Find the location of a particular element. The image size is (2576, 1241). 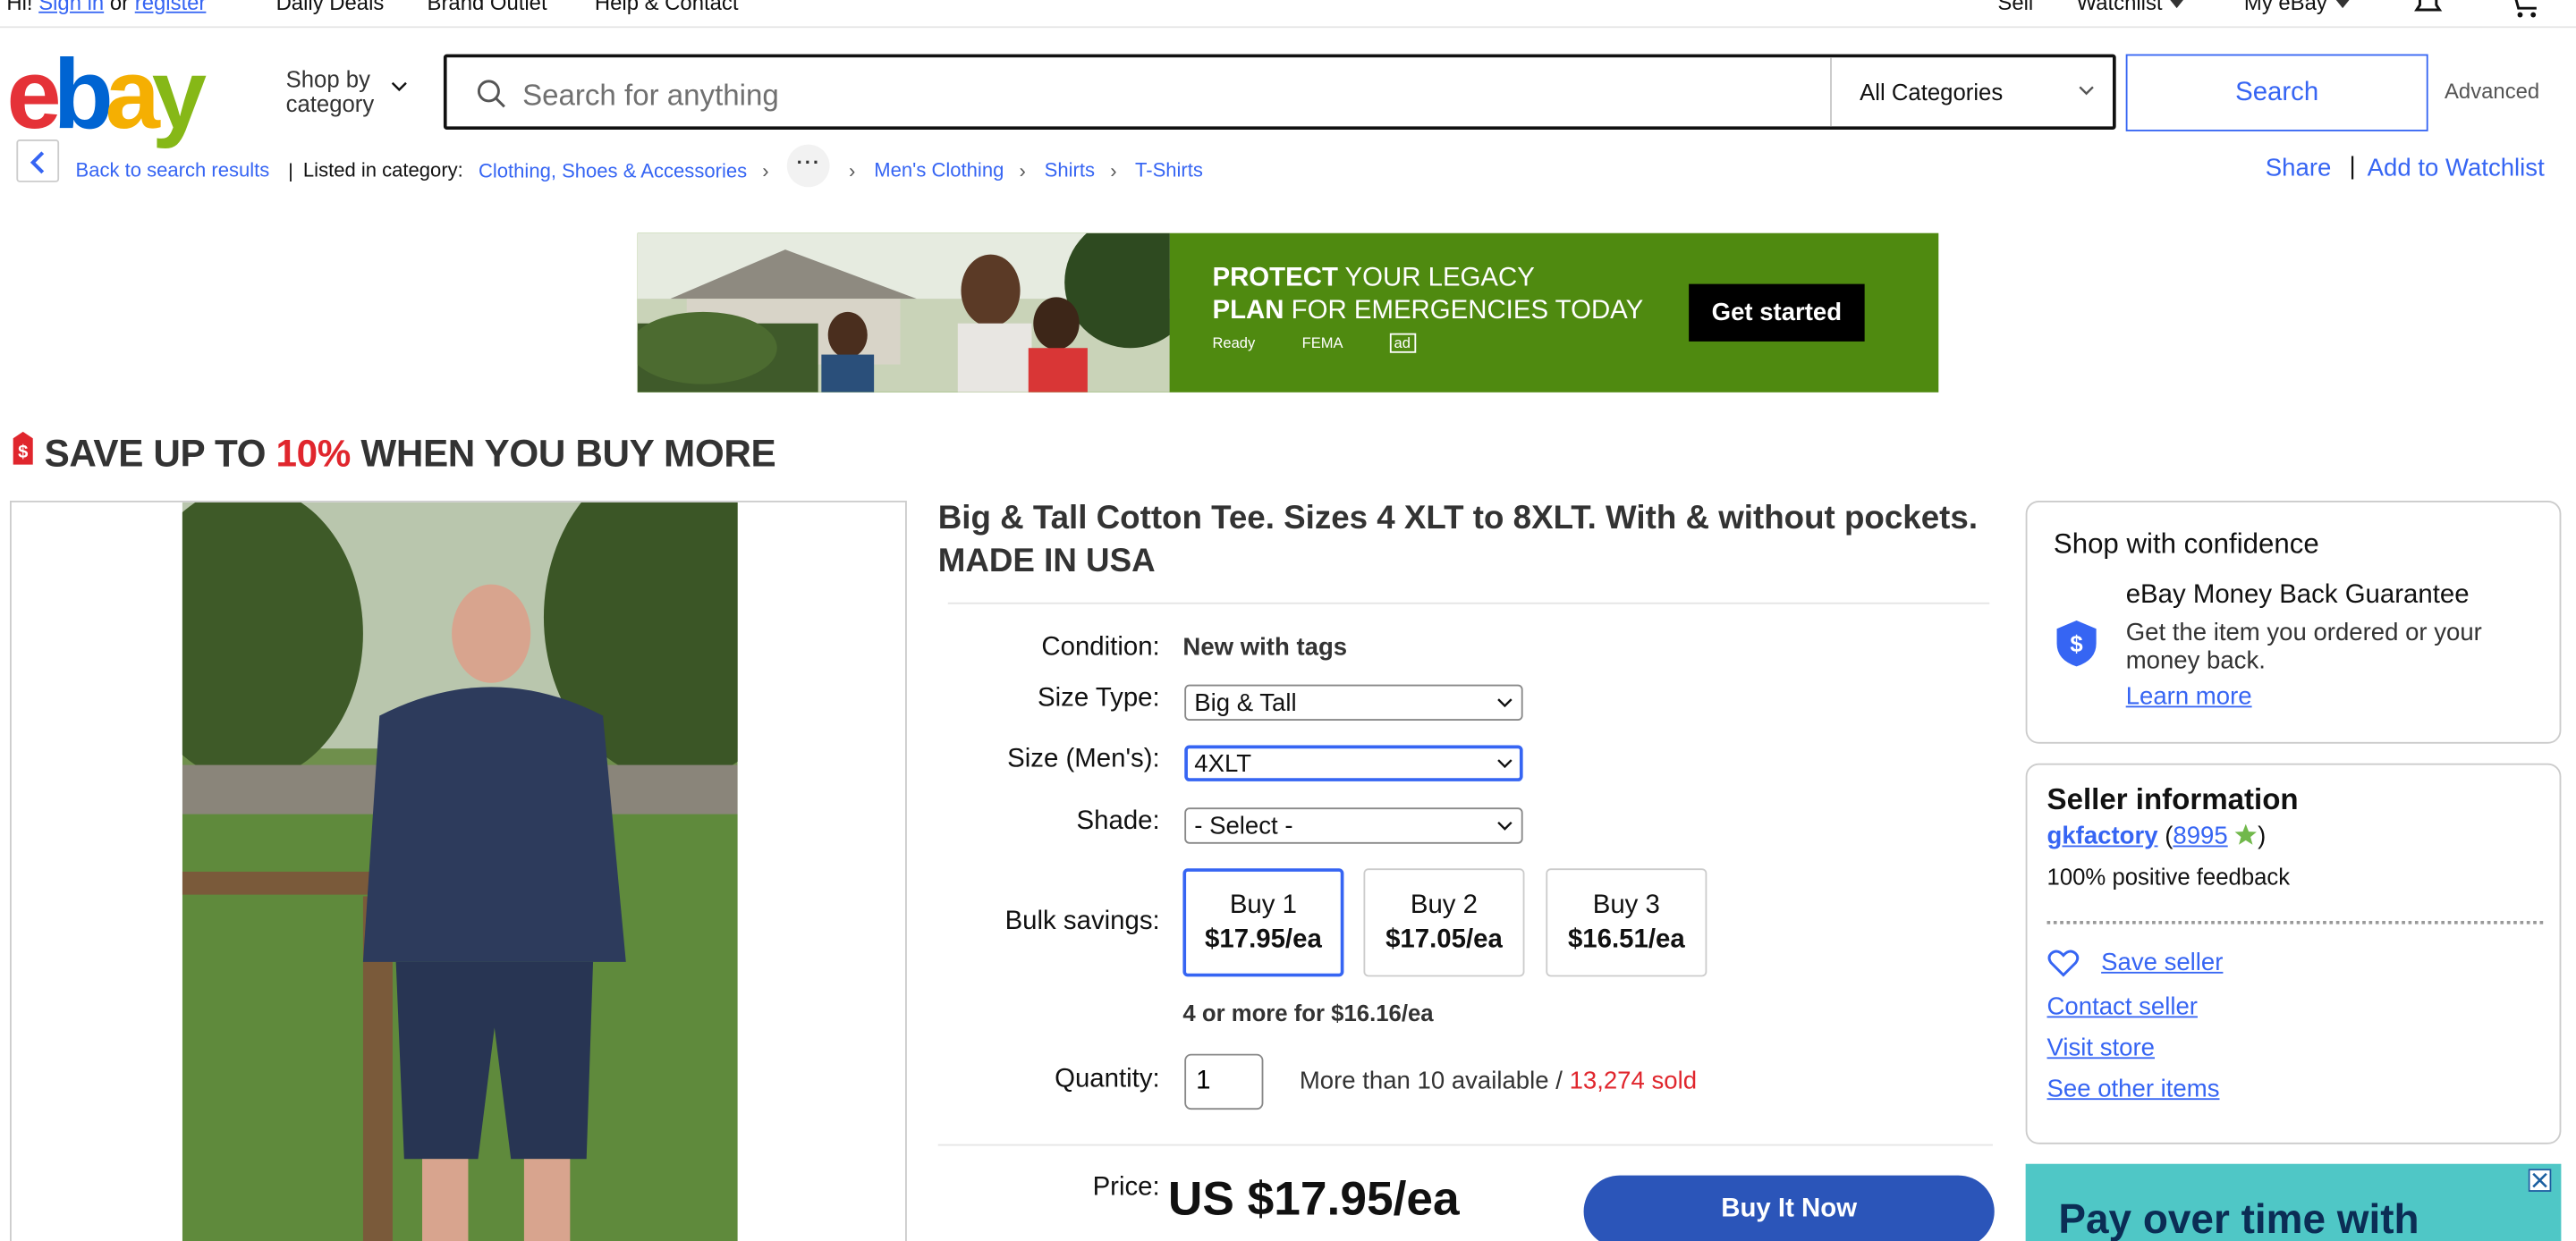

search-button: Search is located at coordinates (2276, 92).